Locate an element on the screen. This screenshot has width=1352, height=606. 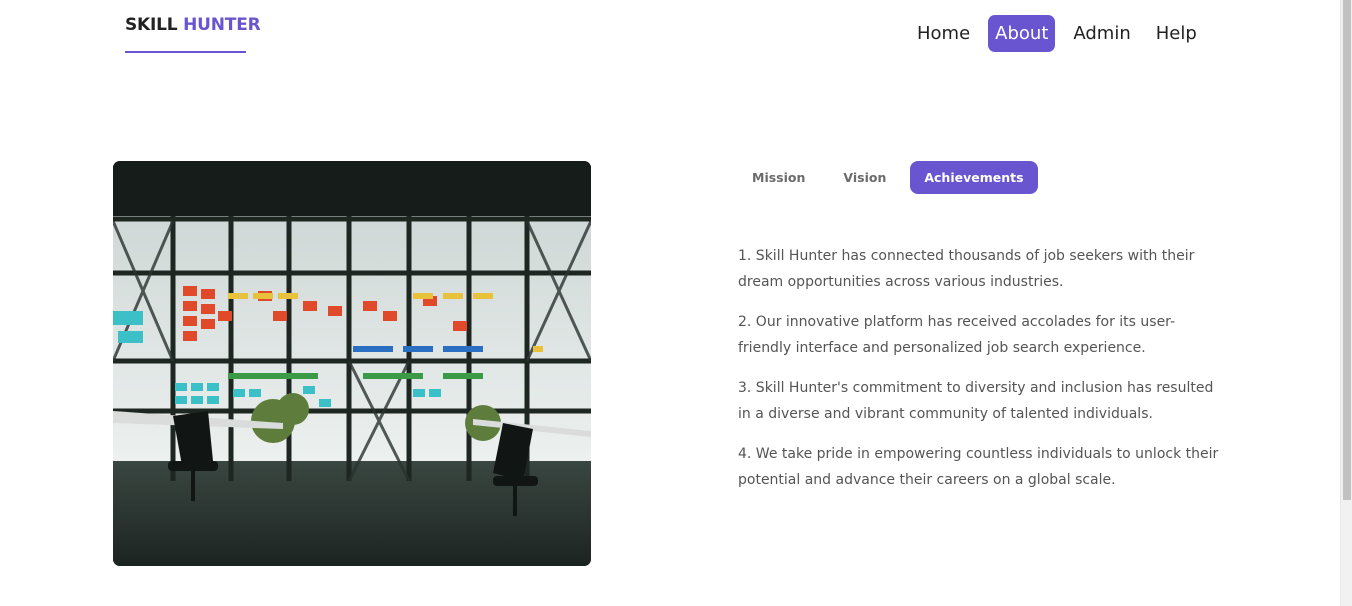
logo: SKILL HUNTER is located at coordinates (193, 25).